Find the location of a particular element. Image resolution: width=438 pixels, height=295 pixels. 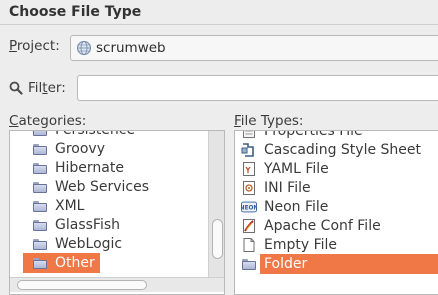

categories-vertical-scrollbar is located at coordinates (216, 204).